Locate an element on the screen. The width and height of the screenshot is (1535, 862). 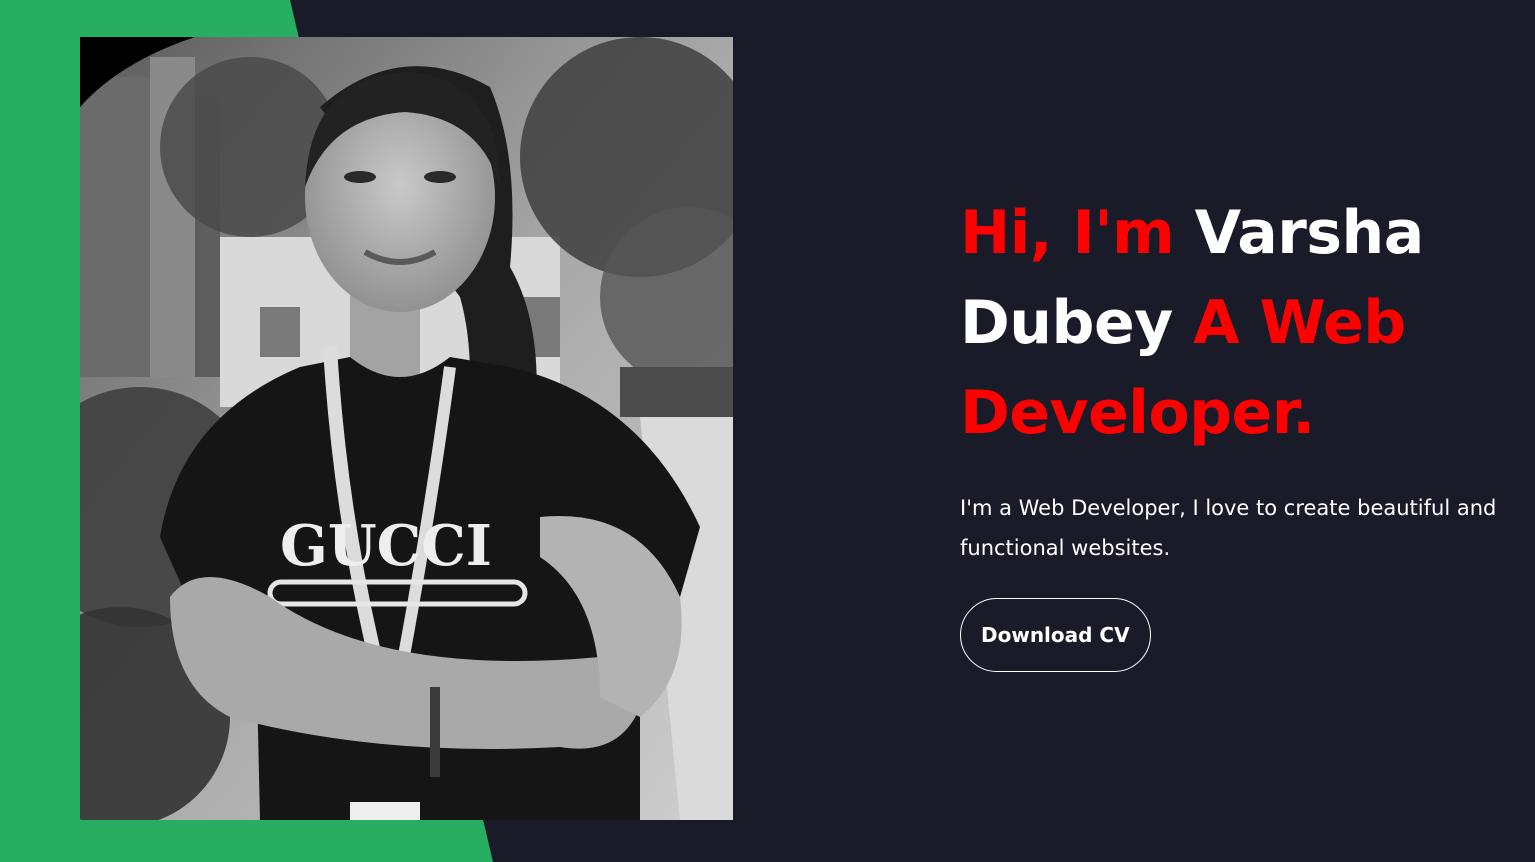
hero-headline: Hi, I'm Varsha Dubey A Web Developer. is located at coordinates (1240, 323).